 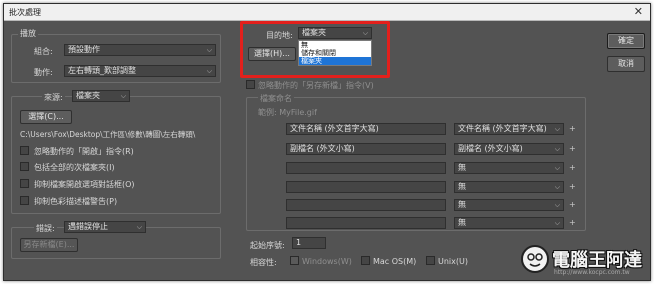 What do you see at coordinates (366, 129) in the screenshot?
I see `naming-field-1: 文件名稱 (外文首字大寫)` at bounding box center [366, 129].